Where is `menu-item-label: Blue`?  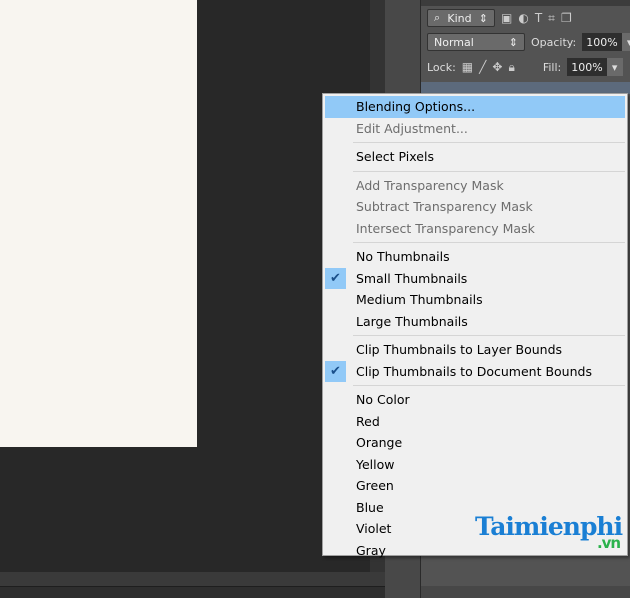
menu-item-label: Blue is located at coordinates (370, 507).